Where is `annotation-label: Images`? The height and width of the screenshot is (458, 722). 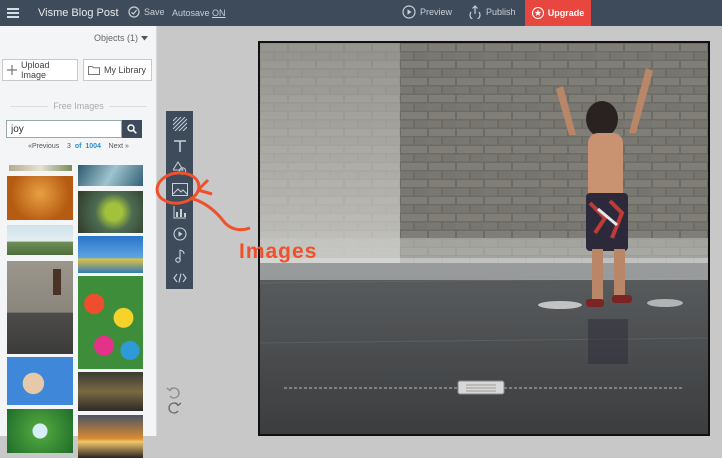
annotation-label: Images is located at coordinates (278, 251).